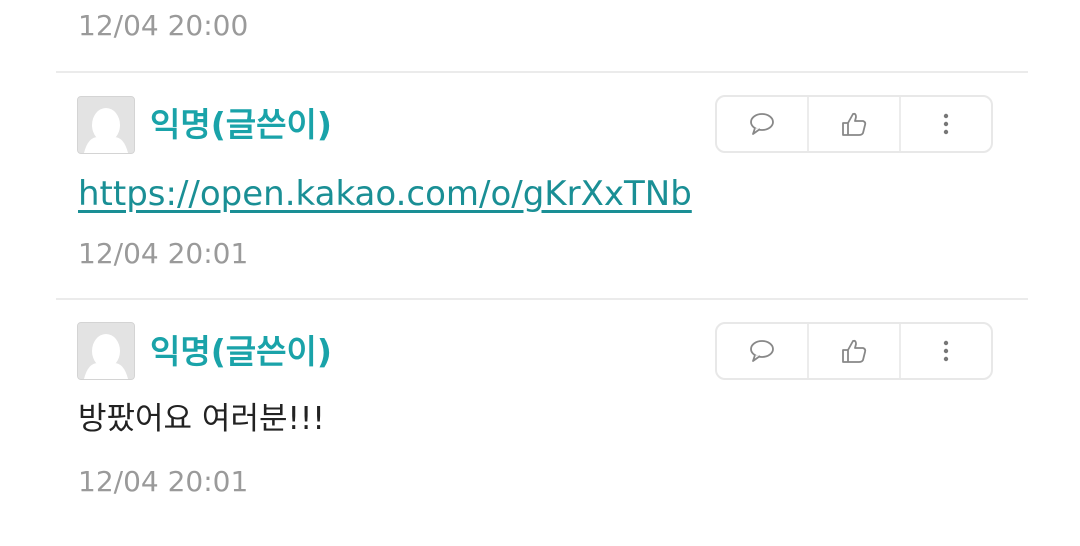 The height and width of the screenshot is (546, 1080). I want to click on comment-text: 방팠어요 여러분!!!, so click(201, 419).